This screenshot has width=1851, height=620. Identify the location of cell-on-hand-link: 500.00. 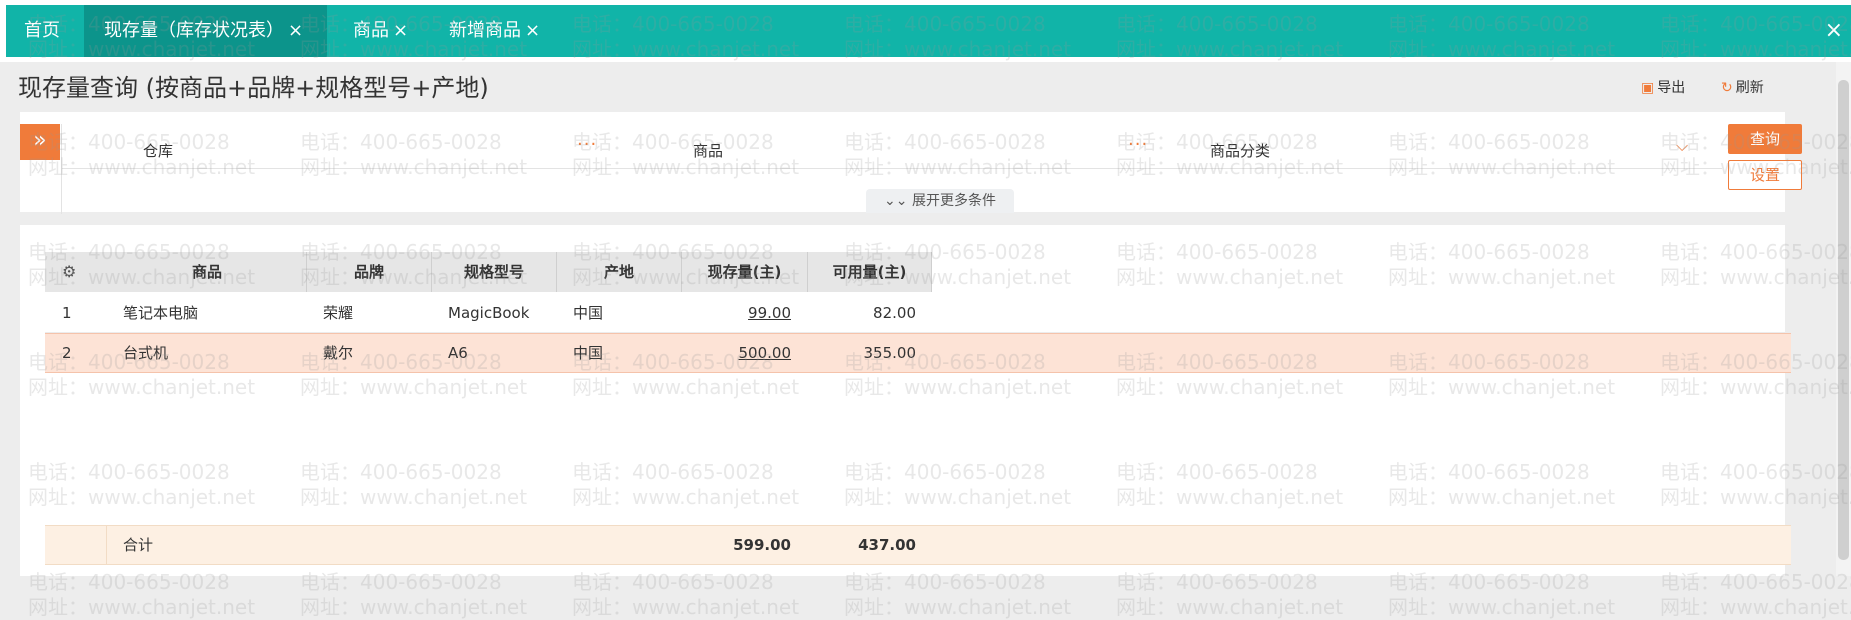
(737, 353).